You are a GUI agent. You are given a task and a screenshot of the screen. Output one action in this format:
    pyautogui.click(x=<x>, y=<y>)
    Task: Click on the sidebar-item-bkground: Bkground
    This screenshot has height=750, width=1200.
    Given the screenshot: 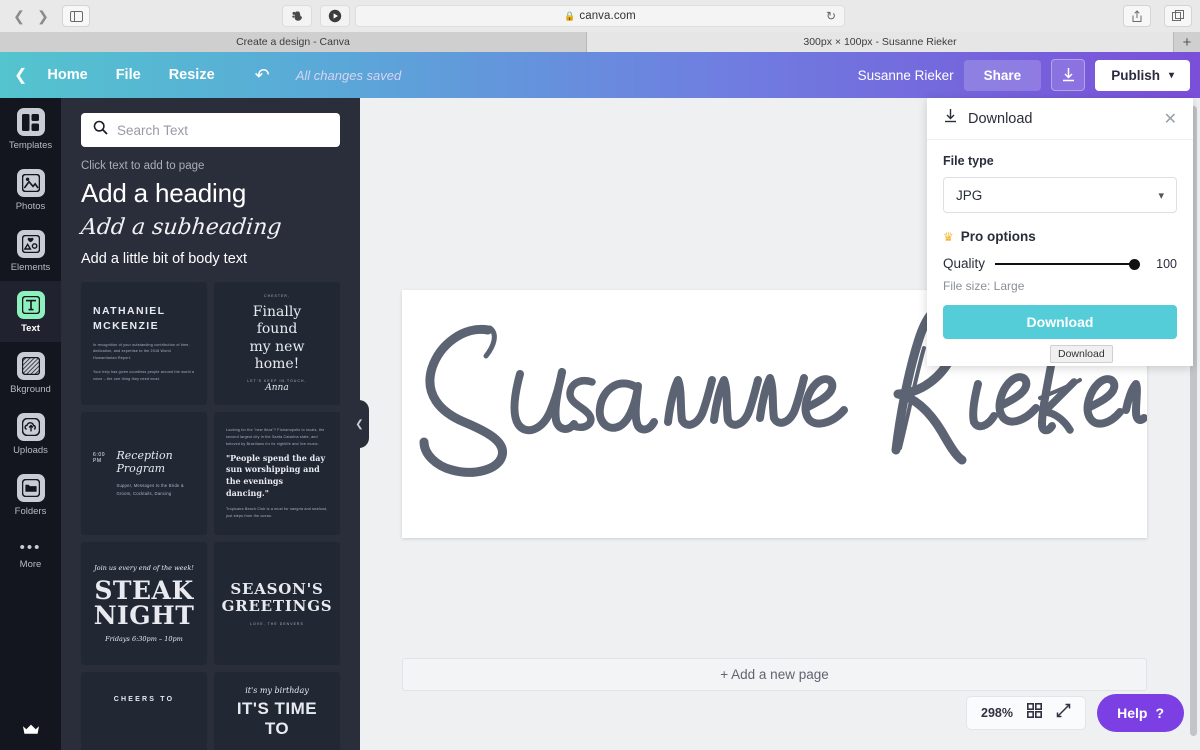 What is the action you would take?
    pyautogui.click(x=30, y=372)
    